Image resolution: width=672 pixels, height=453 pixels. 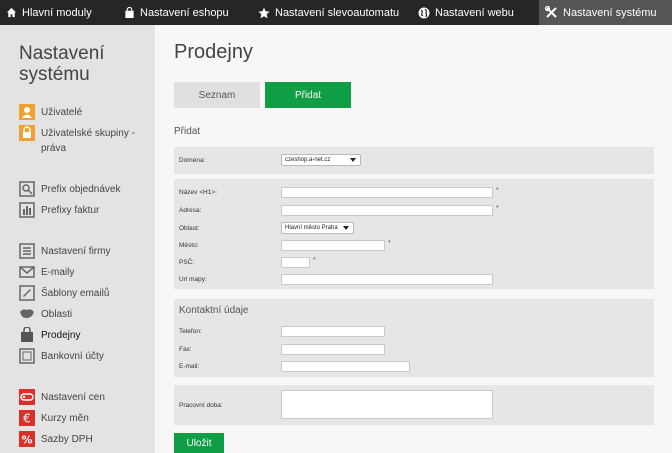 I want to click on tab-web-settings: Nastavení webu, so click(x=470, y=12).